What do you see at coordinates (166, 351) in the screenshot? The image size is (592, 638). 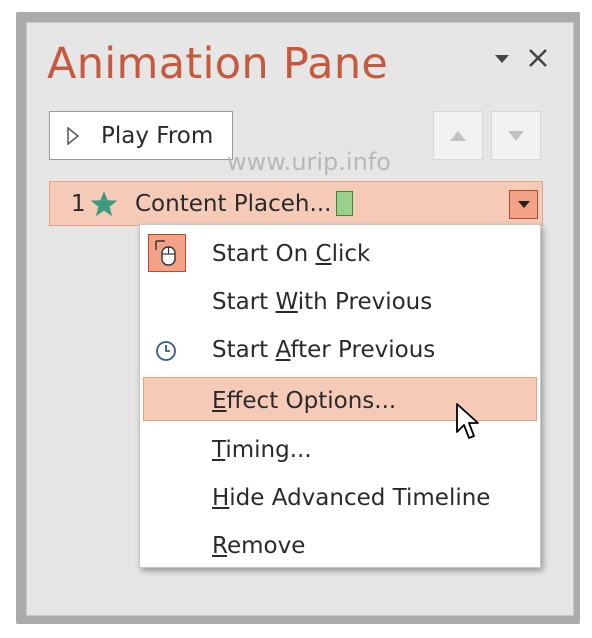 I see `clock-icon` at bounding box center [166, 351].